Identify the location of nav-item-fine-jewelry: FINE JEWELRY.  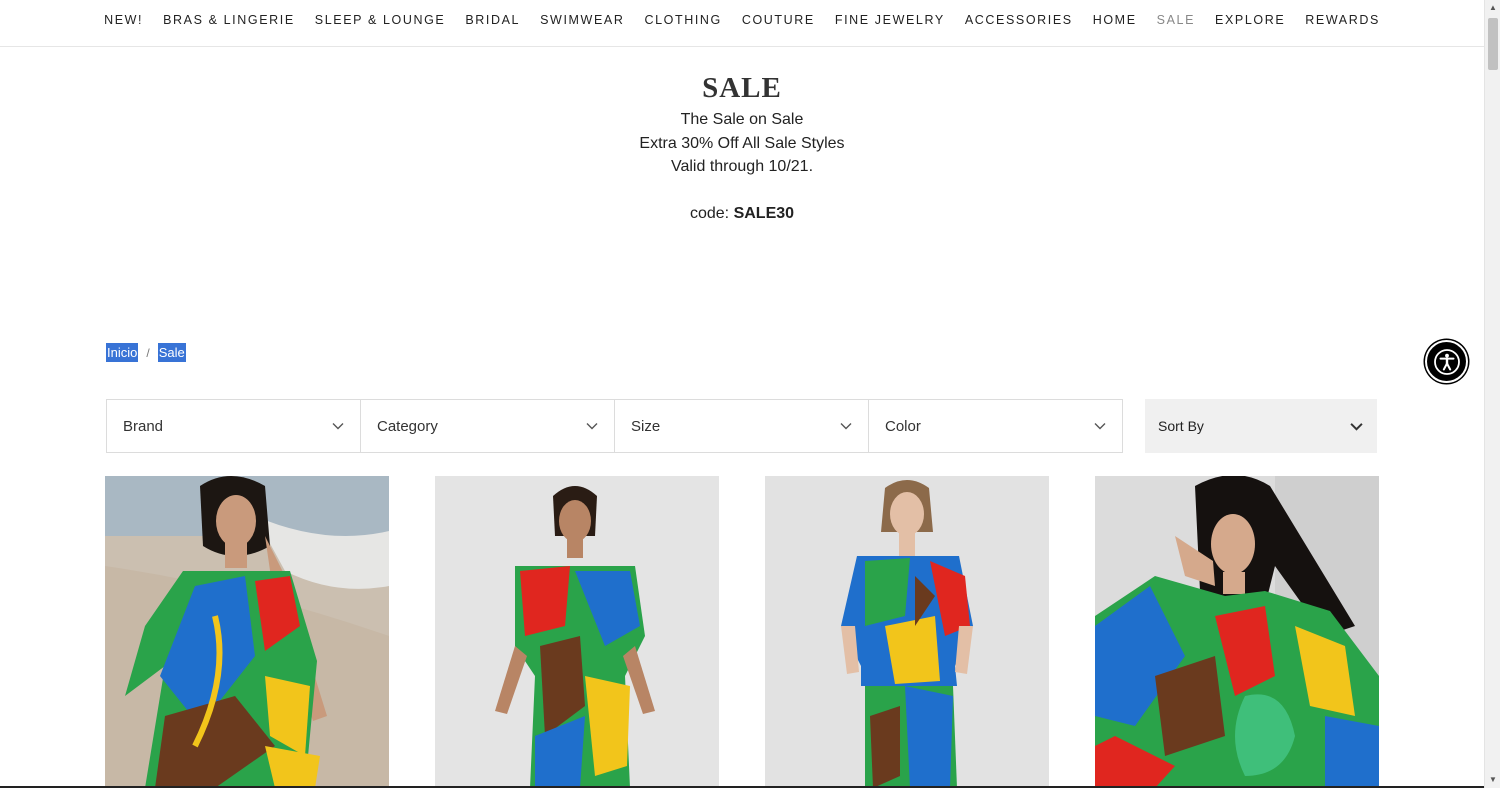
(890, 20).